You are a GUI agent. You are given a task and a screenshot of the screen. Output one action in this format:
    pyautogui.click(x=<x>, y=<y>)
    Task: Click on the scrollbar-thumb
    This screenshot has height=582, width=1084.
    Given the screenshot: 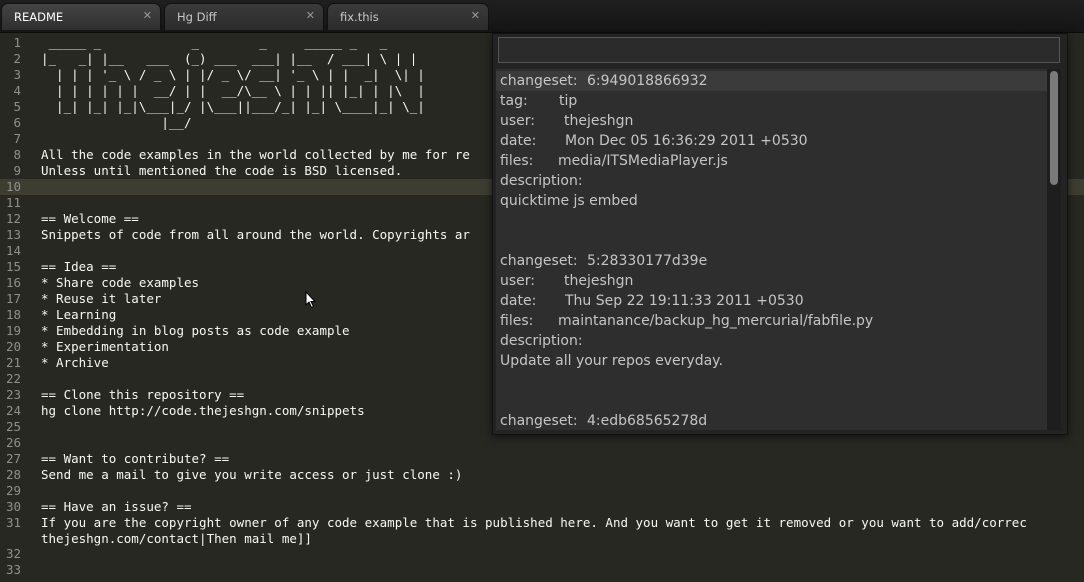 What is the action you would take?
    pyautogui.click(x=1054, y=128)
    